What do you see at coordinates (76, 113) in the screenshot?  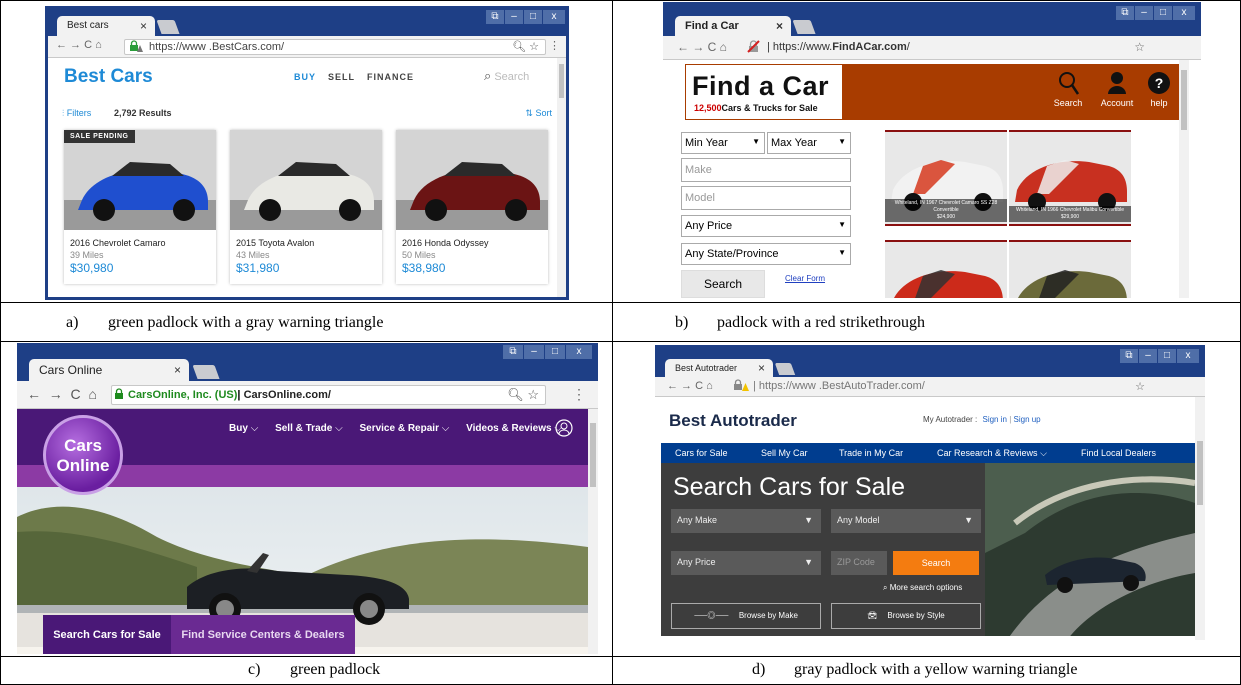 I see `filters-button: ⫶ Filters` at bounding box center [76, 113].